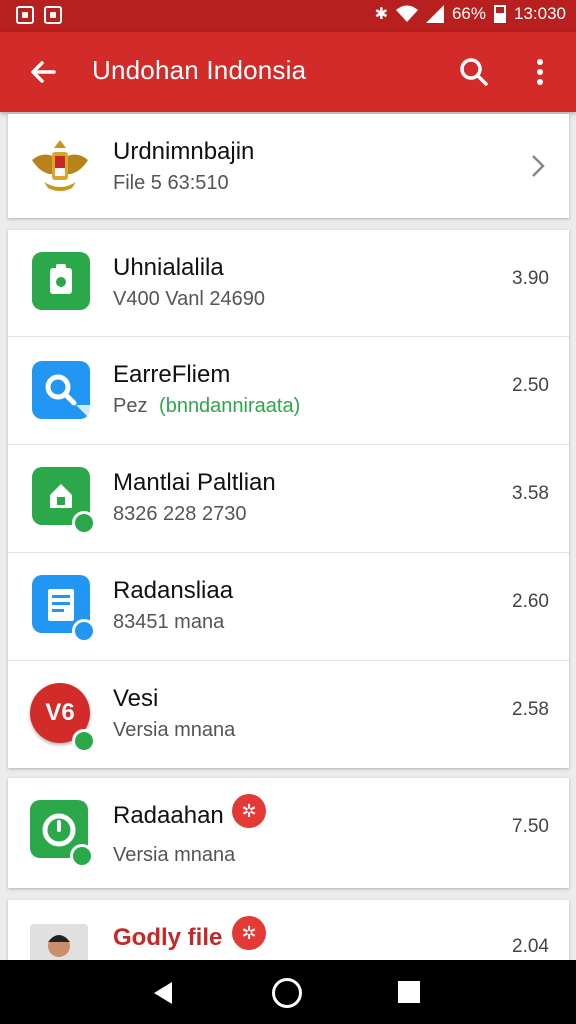 The image size is (576, 1024). I want to click on bluetooth-icon: ✱, so click(381, 14).